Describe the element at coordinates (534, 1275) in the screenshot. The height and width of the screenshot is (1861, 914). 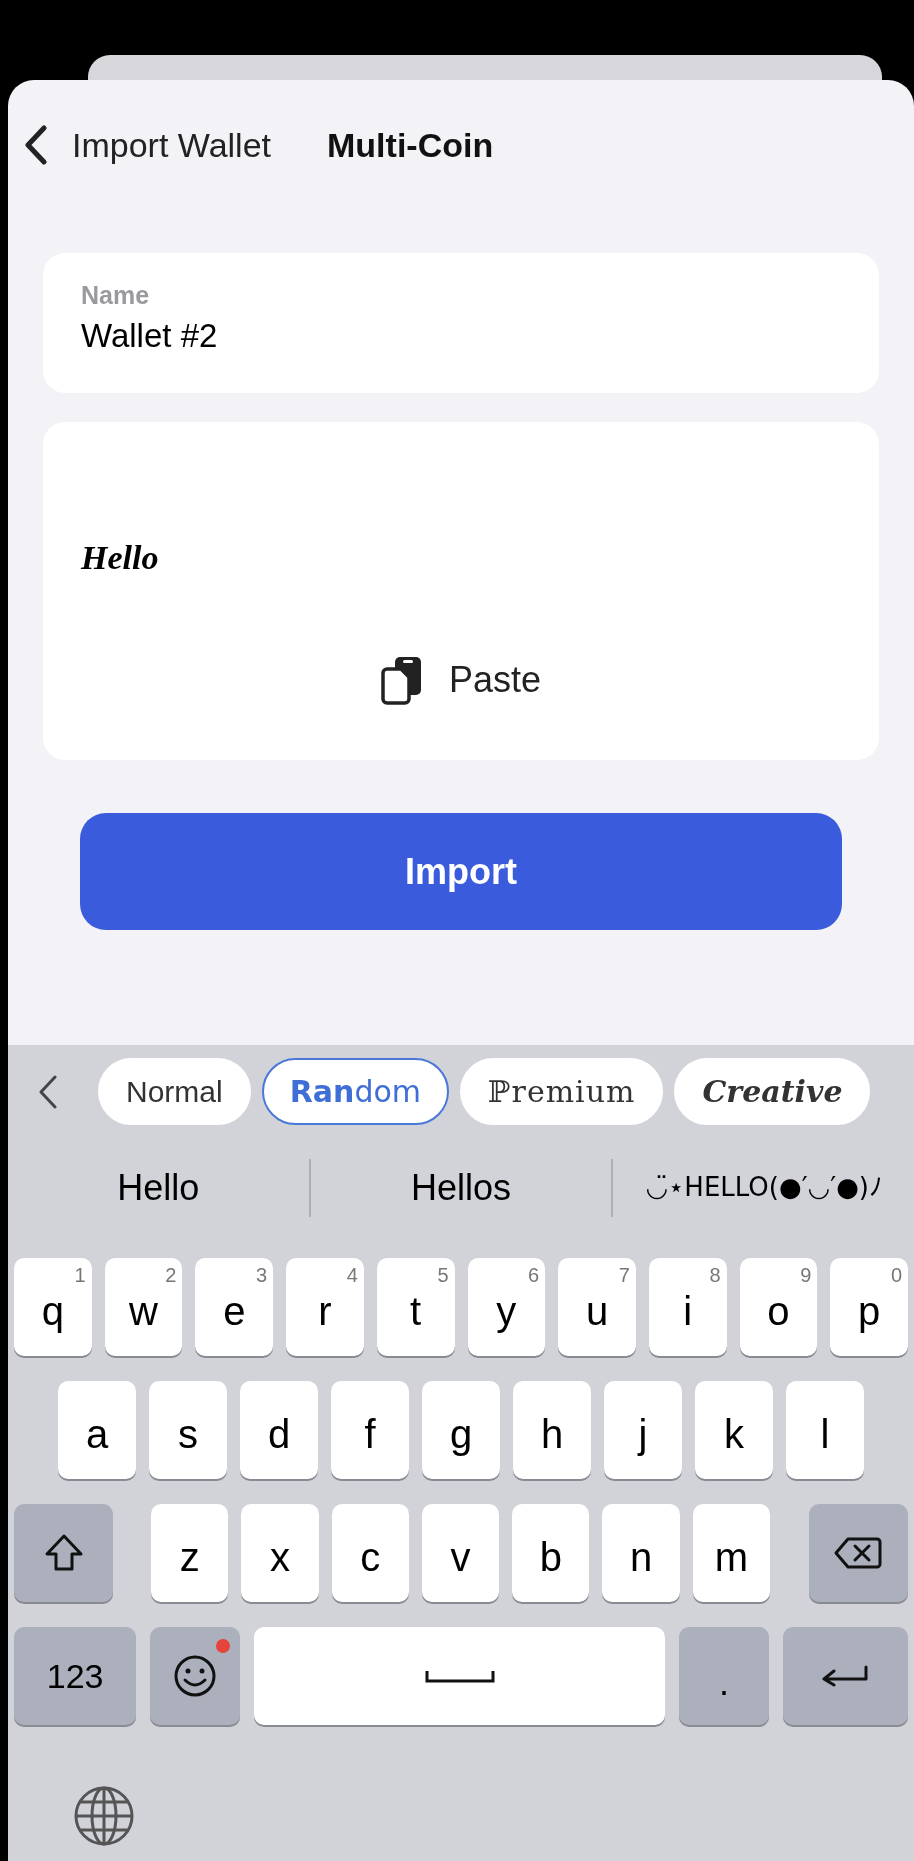
I see `number-hint: 6` at that location.